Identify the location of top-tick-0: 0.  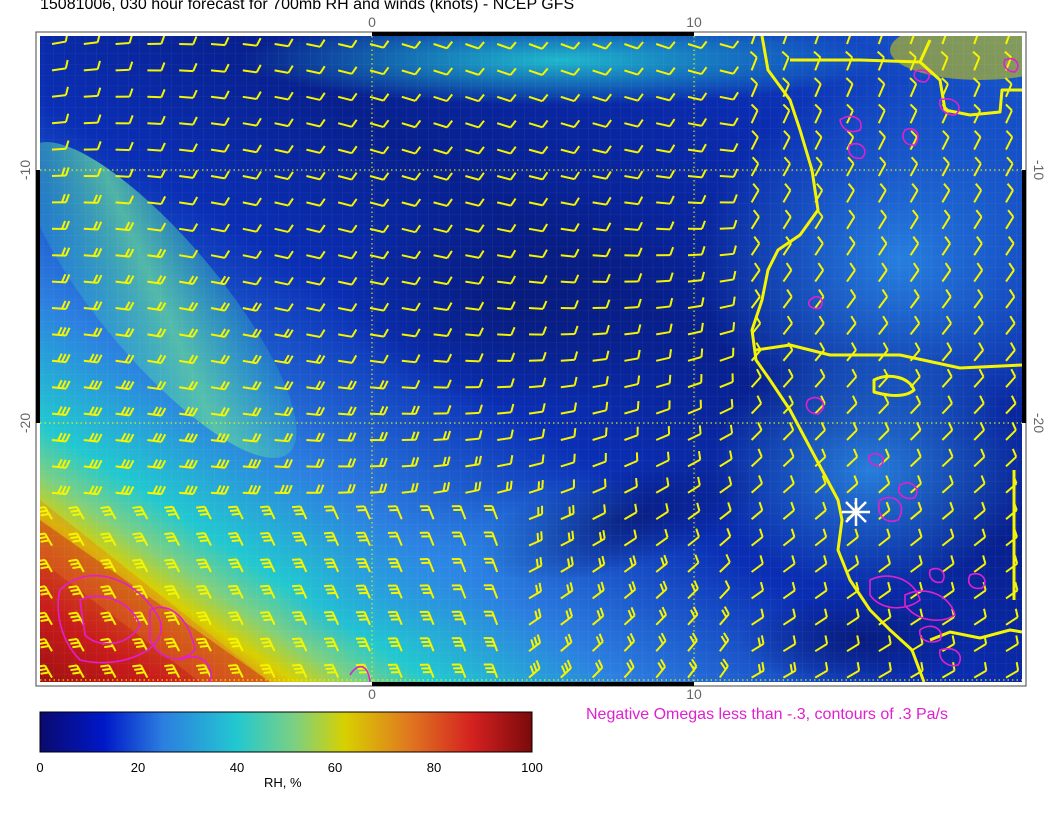
(372, 22).